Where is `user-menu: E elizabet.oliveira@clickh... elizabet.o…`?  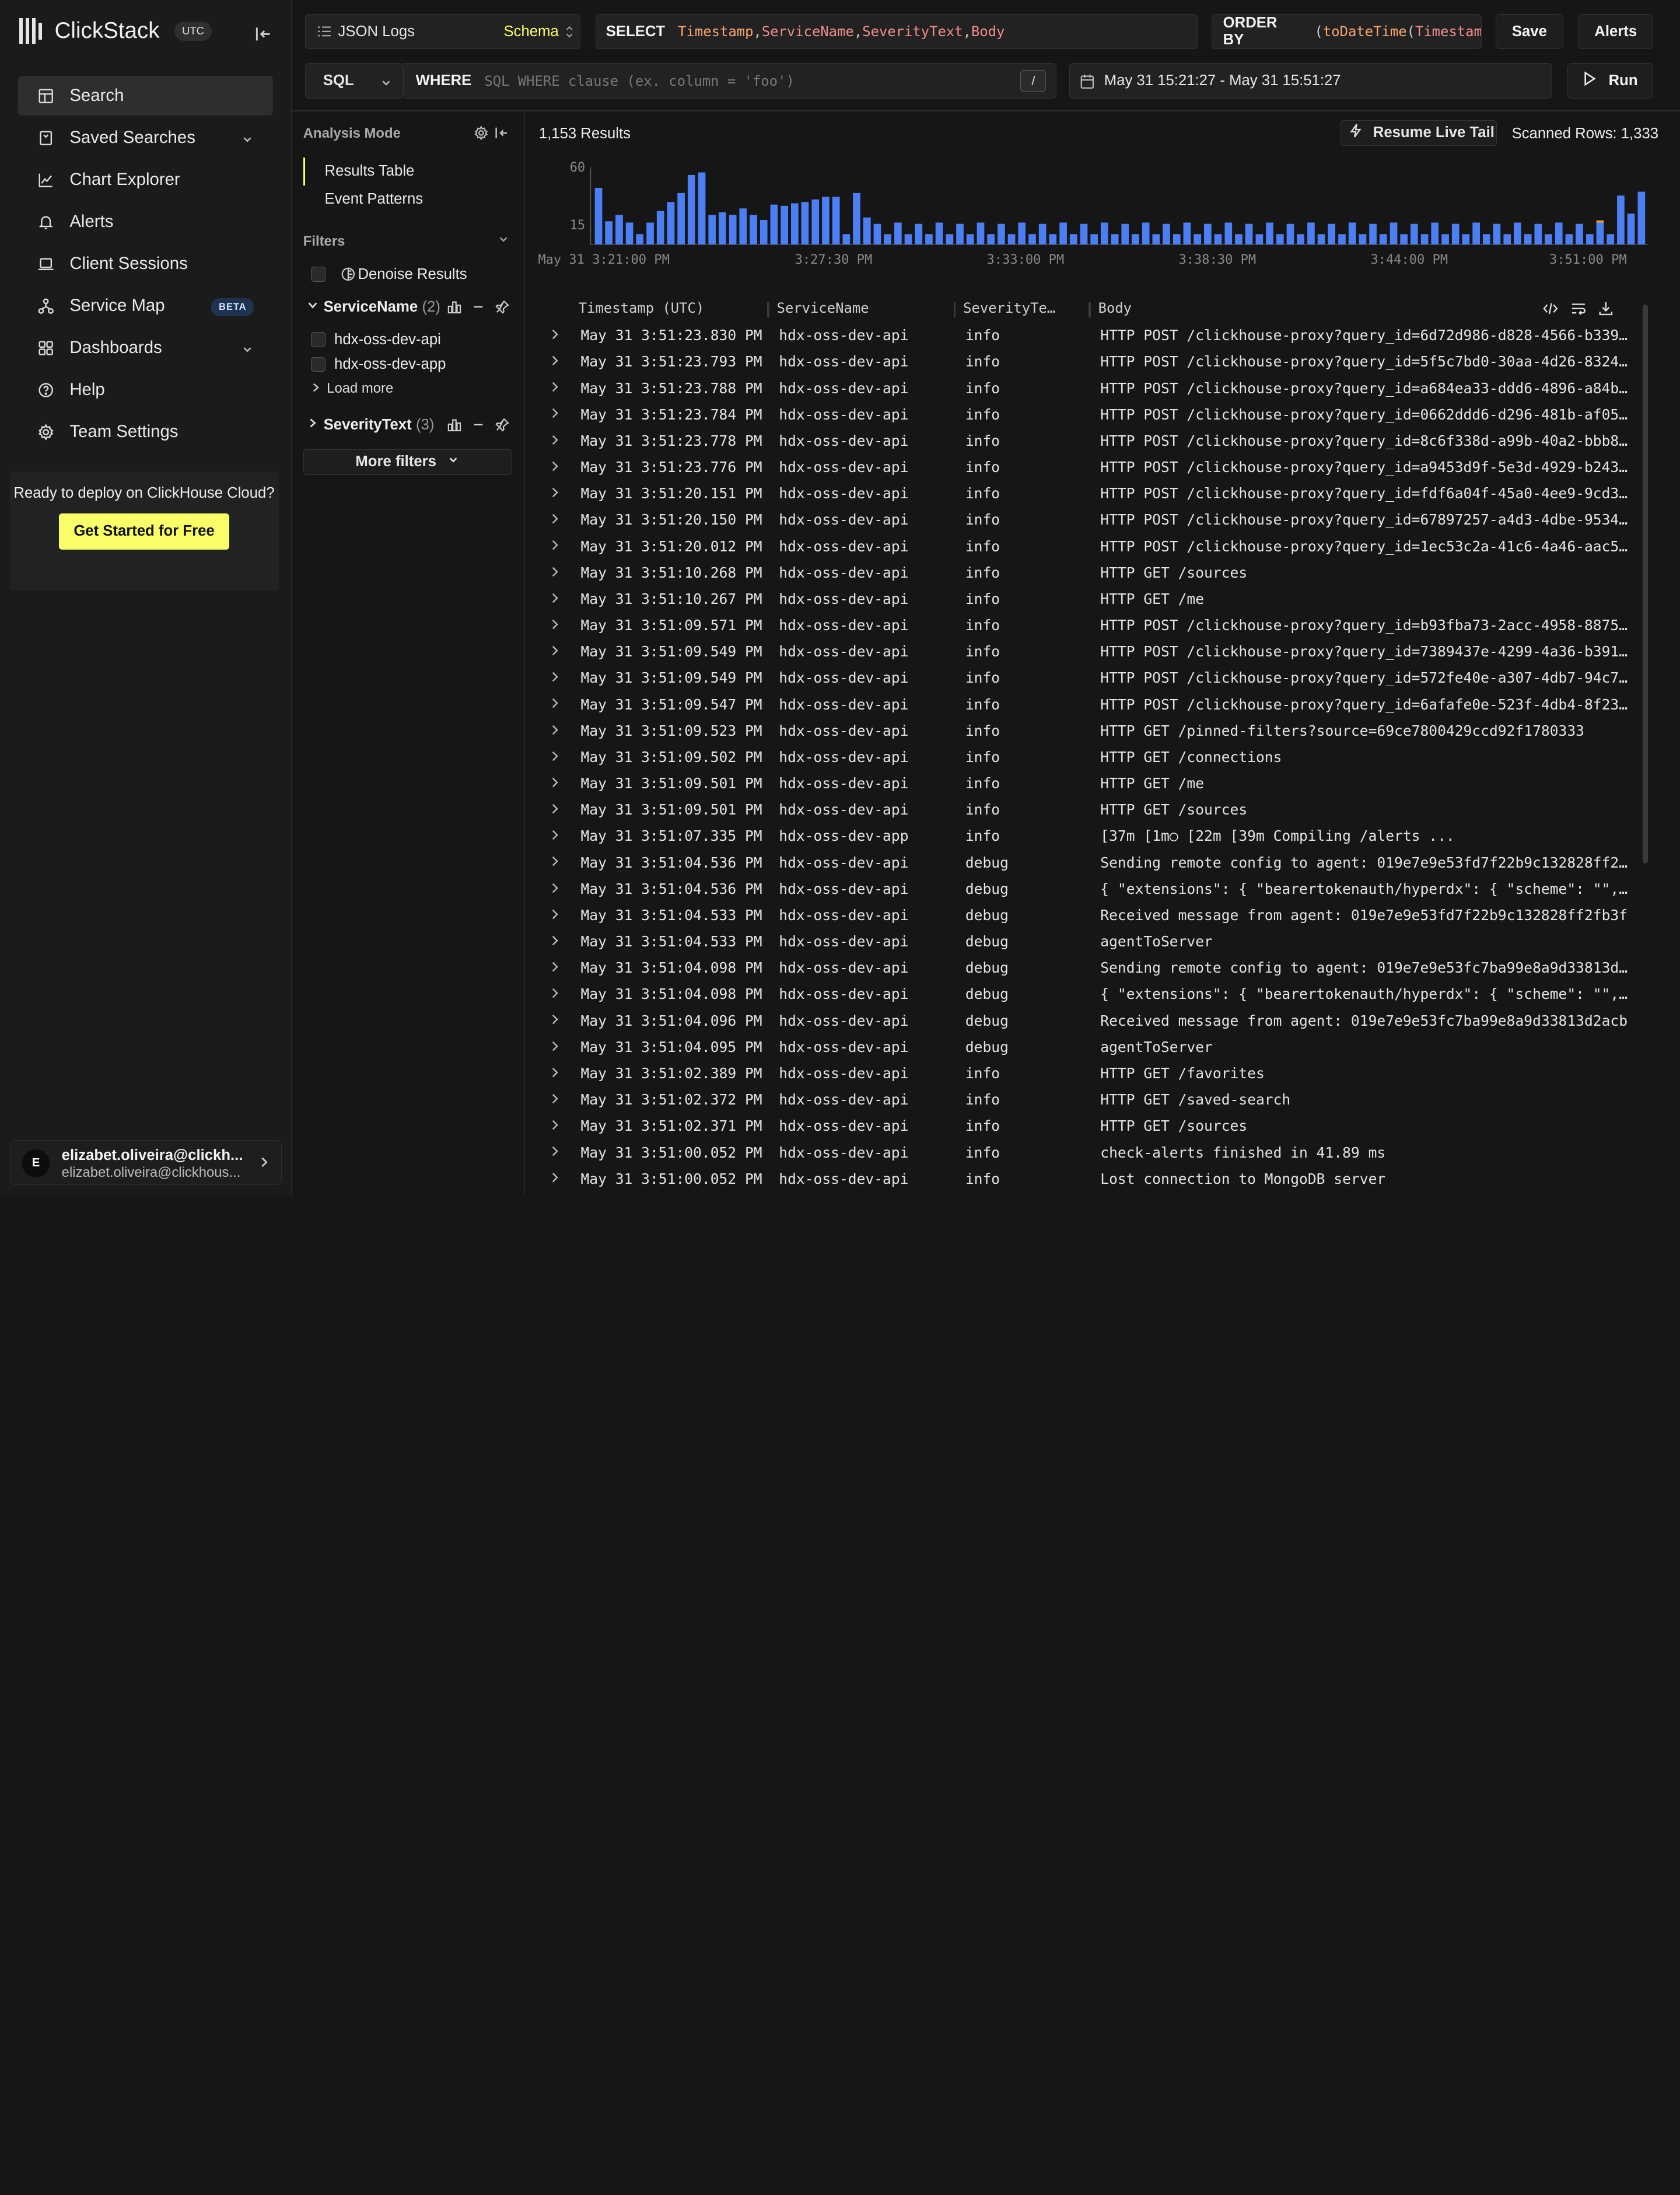 user-menu: E elizabet.oliveira@clickh... elizabet.o… is located at coordinates (145, 1163).